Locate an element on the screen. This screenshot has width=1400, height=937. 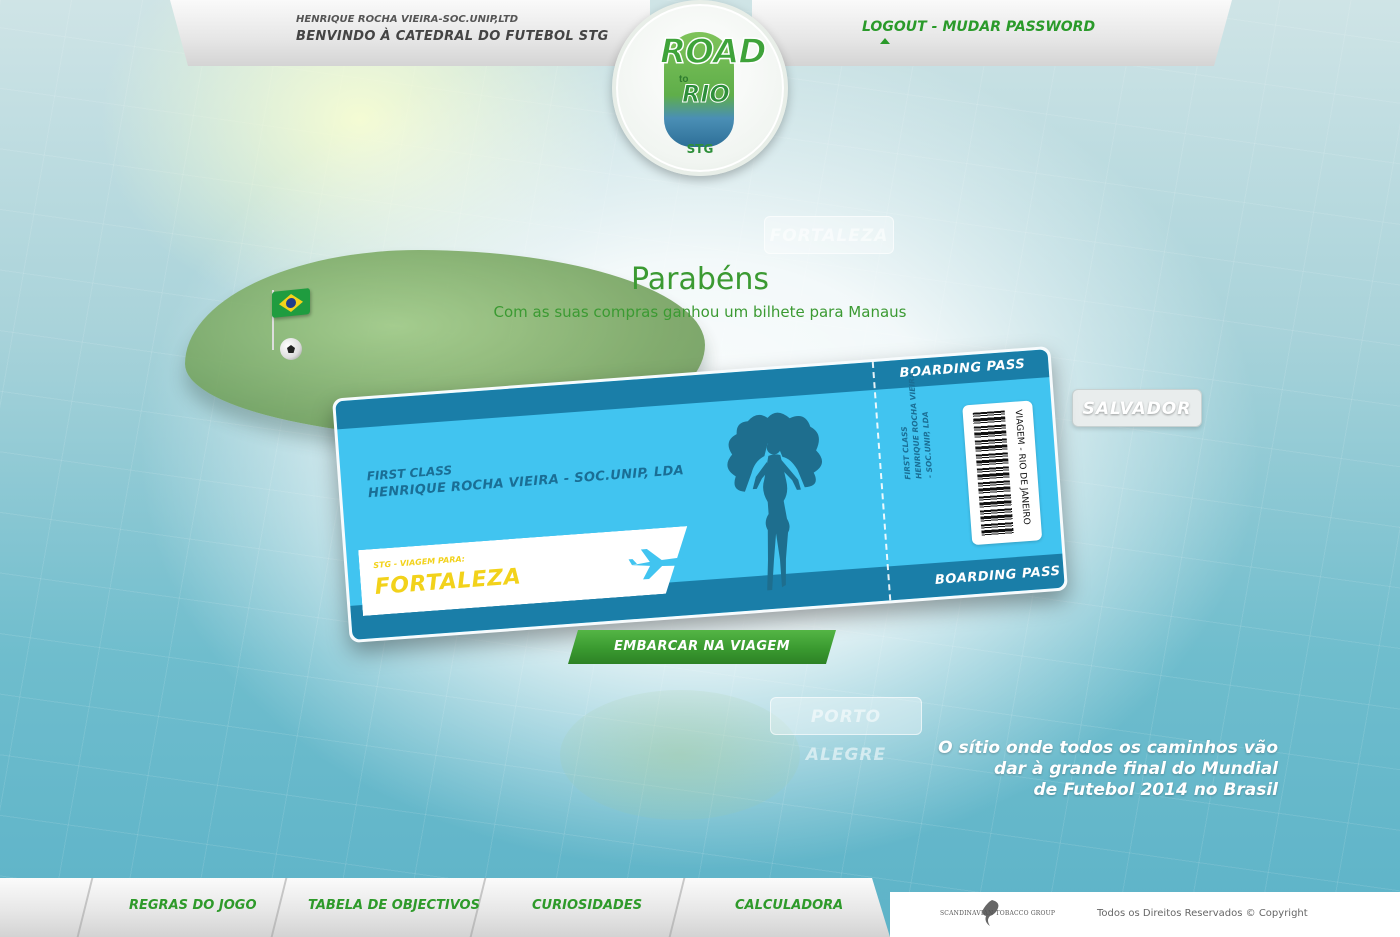
copyright-text: Todos os Direitos Reservados © Copyright is located at coordinates (1202, 913).